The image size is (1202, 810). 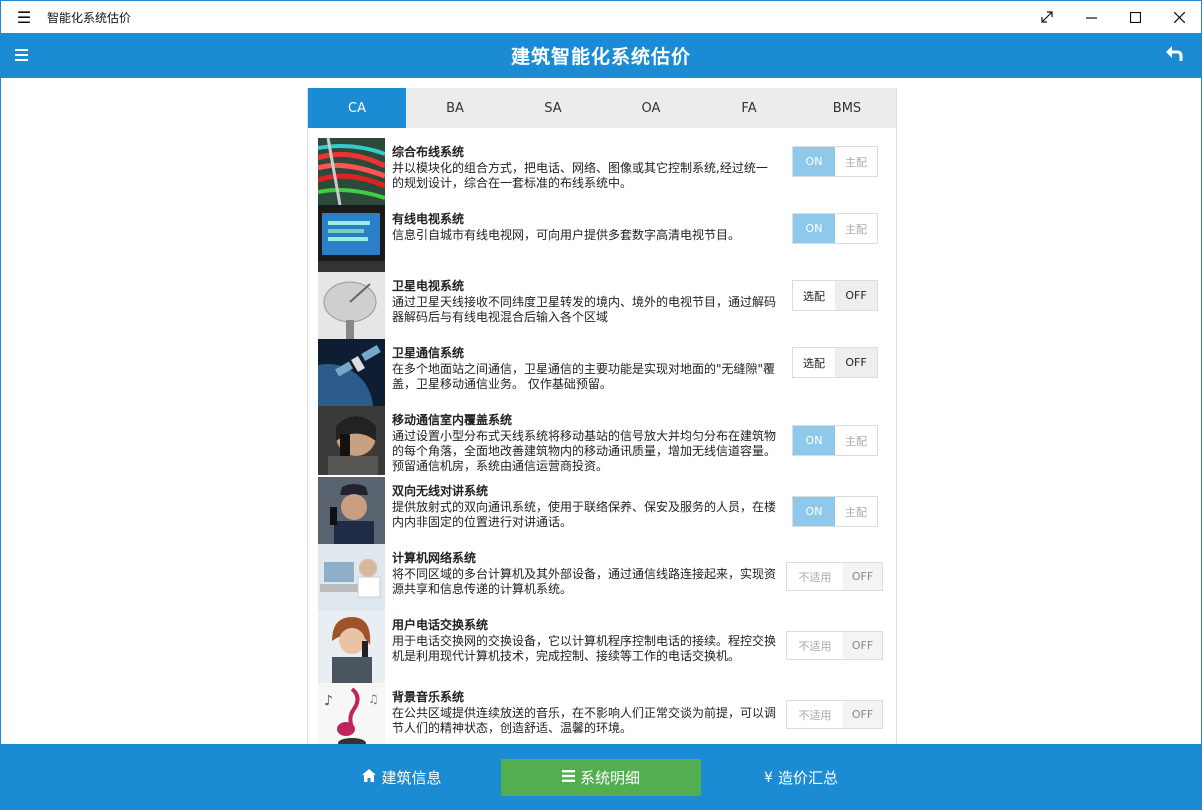 What do you see at coordinates (1179, 17) in the screenshot?
I see `close-icon` at bounding box center [1179, 17].